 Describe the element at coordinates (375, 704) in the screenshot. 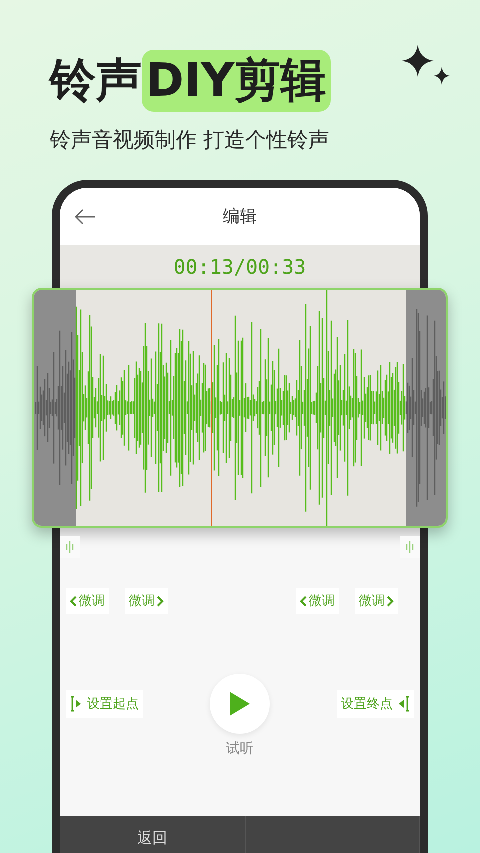

I see `set-end-button: 设置终点` at that location.